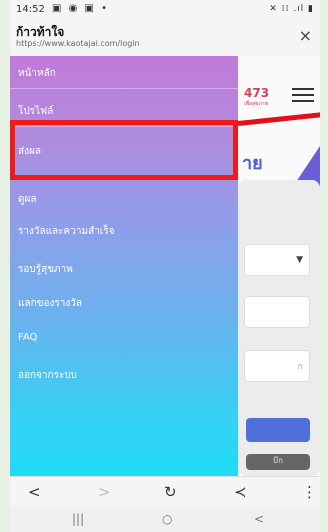  What do you see at coordinates (240, 492) in the screenshot?
I see `share-icon: ≺` at bounding box center [240, 492].